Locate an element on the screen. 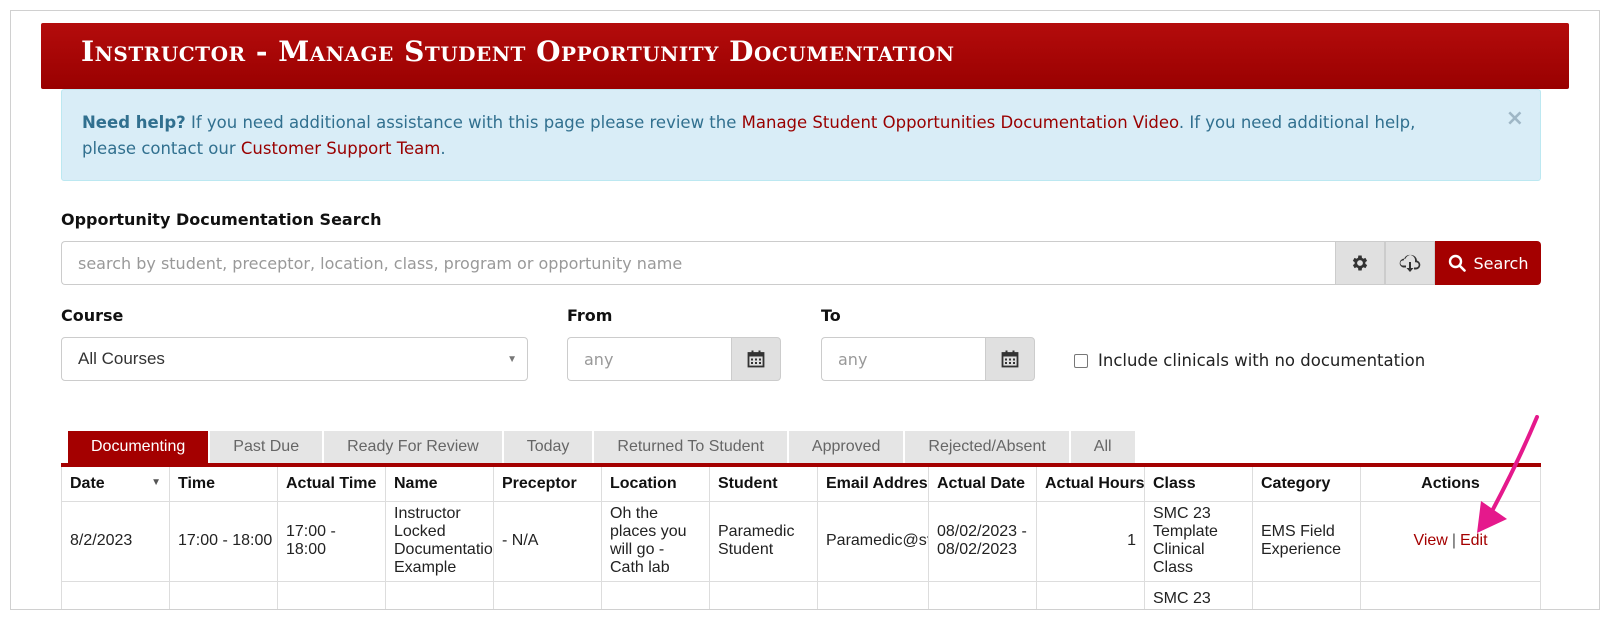 Image resolution: width=1608 pixels, height=618 pixels. from-calendar-button is located at coordinates (756, 359).